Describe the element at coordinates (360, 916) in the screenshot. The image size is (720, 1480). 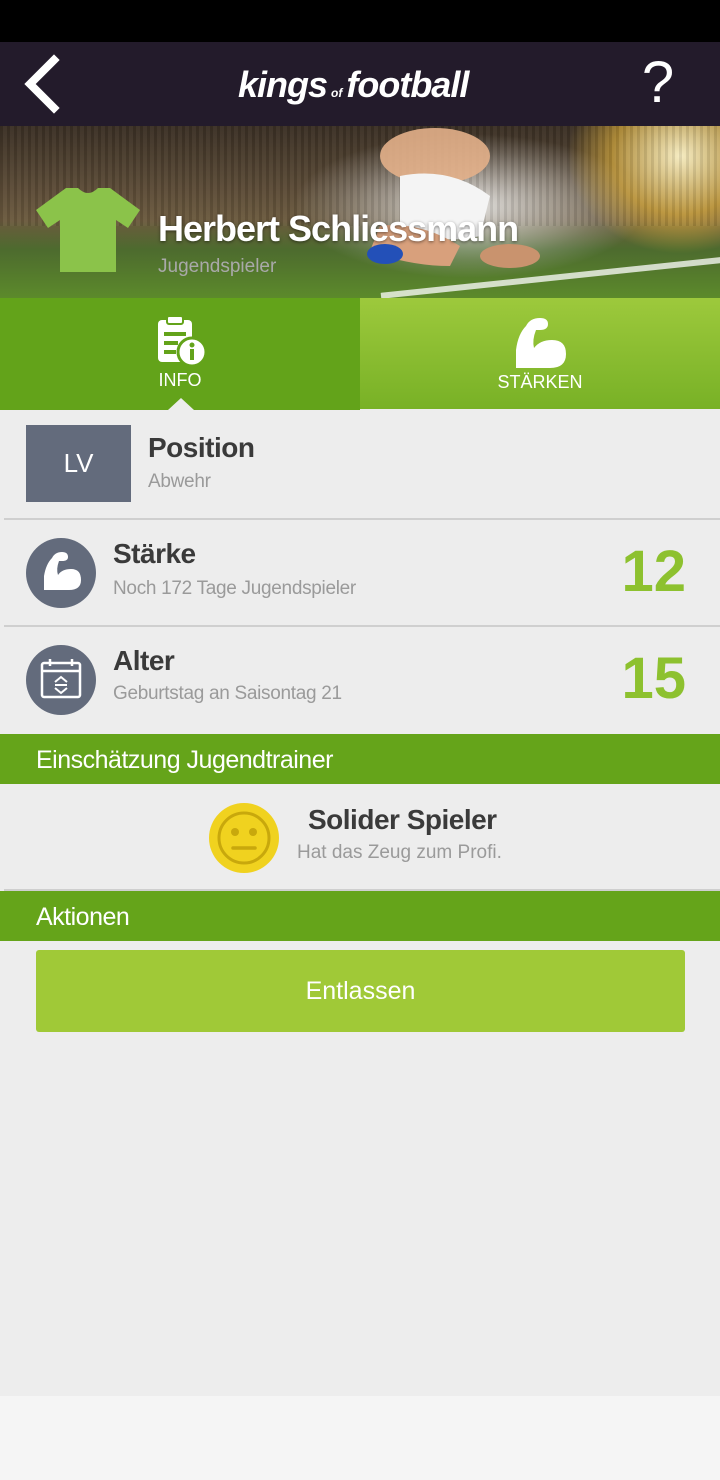
I see `actions-section-header: Aktionen` at that location.